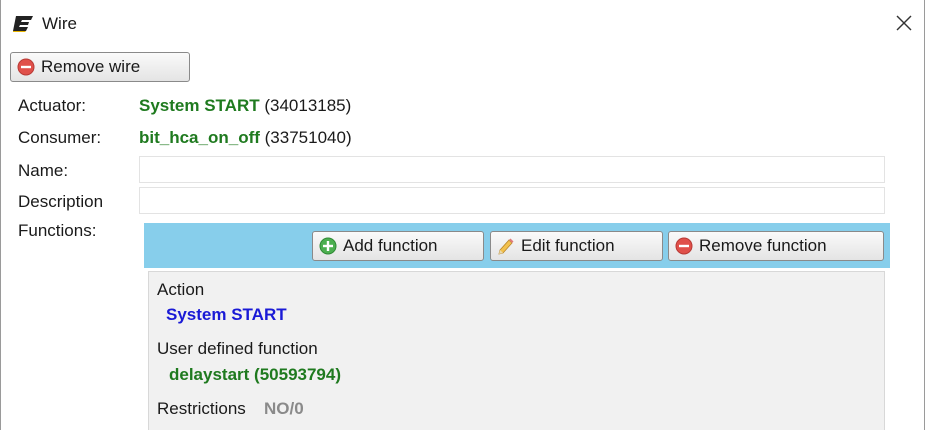  I want to click on actuator-value: System START (34013185), so click(245, 106).